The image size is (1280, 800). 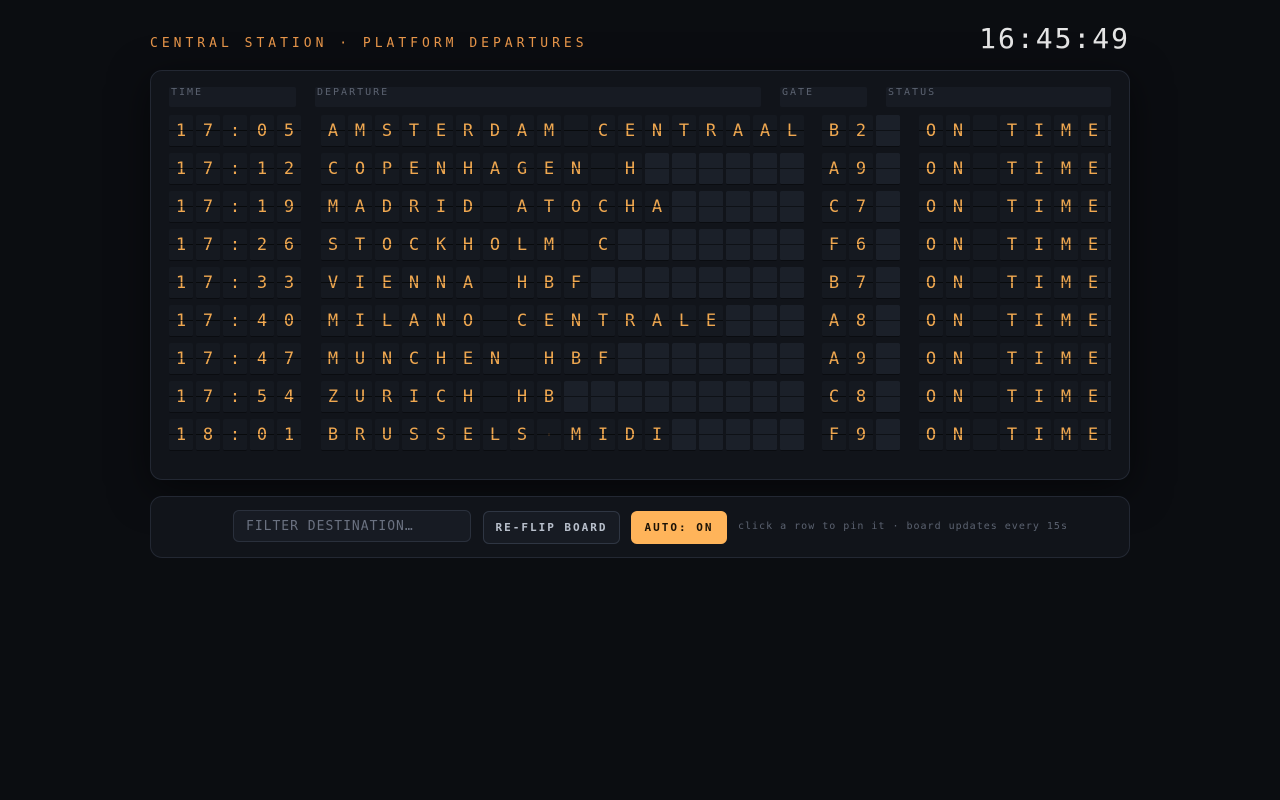 What do you see at coordinates (679, 527) in the screenshot?
I see `auto-toggle-button: AUTO: ON` at bounding box center [679, 527].